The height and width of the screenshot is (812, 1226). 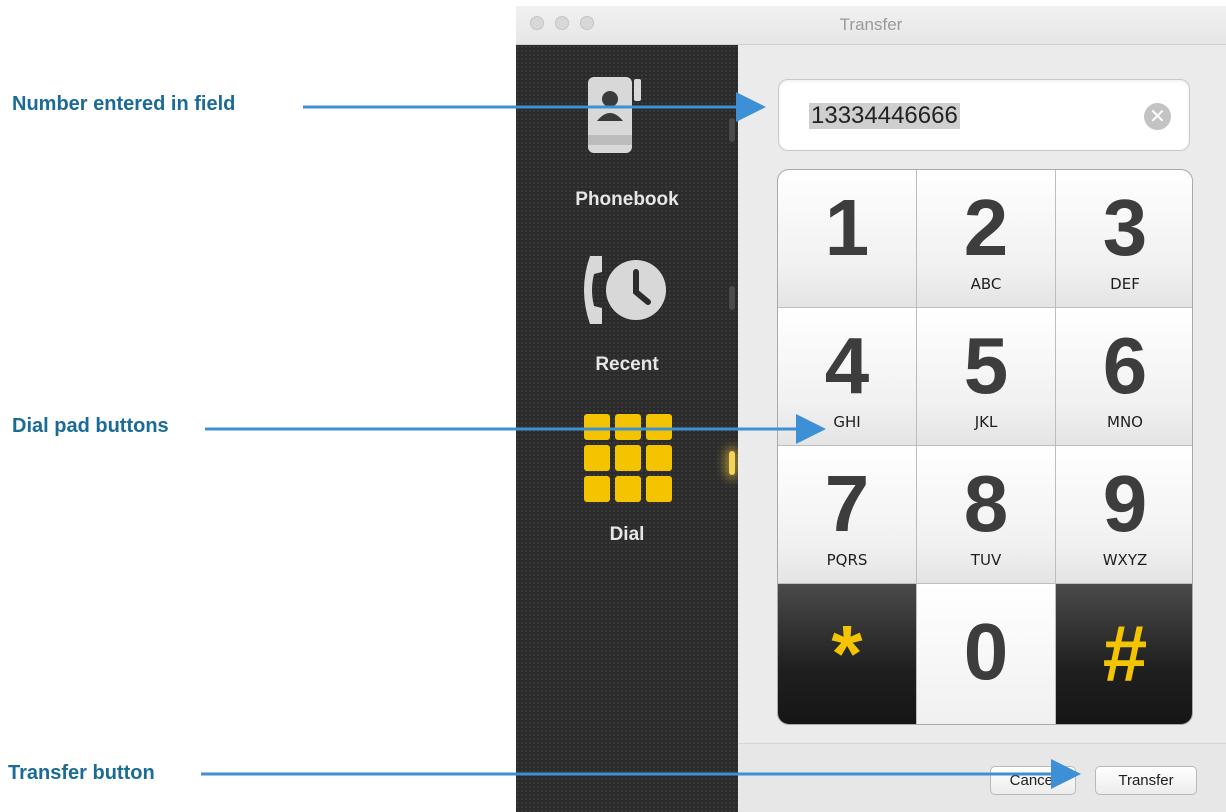 I want to click on recent-calls-icon, so click(x=625, y=290).